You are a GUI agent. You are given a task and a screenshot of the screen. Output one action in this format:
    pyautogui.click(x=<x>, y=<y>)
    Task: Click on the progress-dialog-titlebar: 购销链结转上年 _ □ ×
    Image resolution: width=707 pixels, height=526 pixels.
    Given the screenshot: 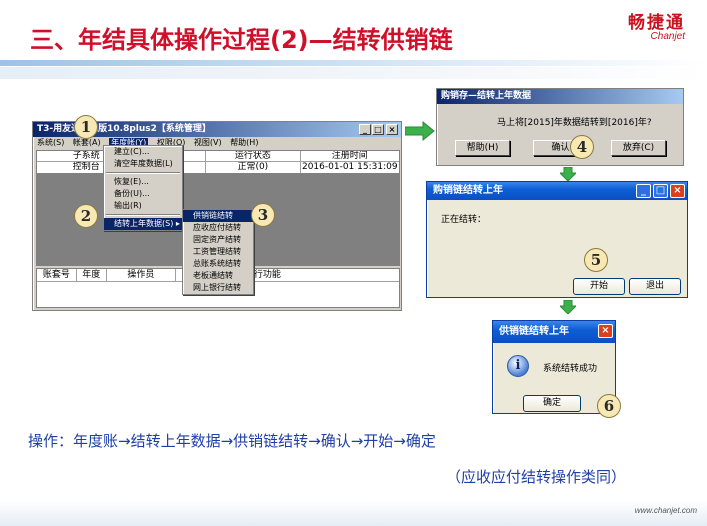 What is the action you would take?
    pyautogui.click(x=557, y=191)
    